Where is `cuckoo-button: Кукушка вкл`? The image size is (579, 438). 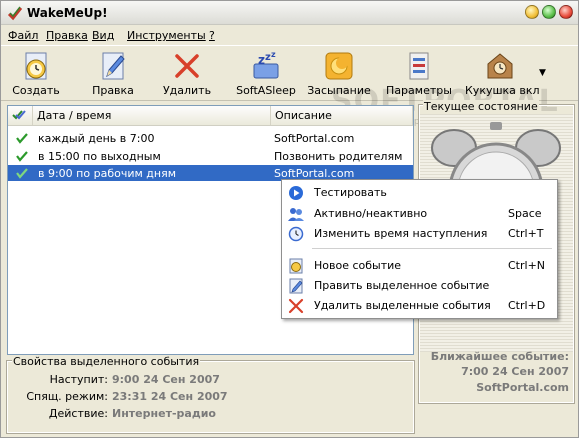
cuckoo-button: Кукушка вкл is located at coordinates (502, 74).